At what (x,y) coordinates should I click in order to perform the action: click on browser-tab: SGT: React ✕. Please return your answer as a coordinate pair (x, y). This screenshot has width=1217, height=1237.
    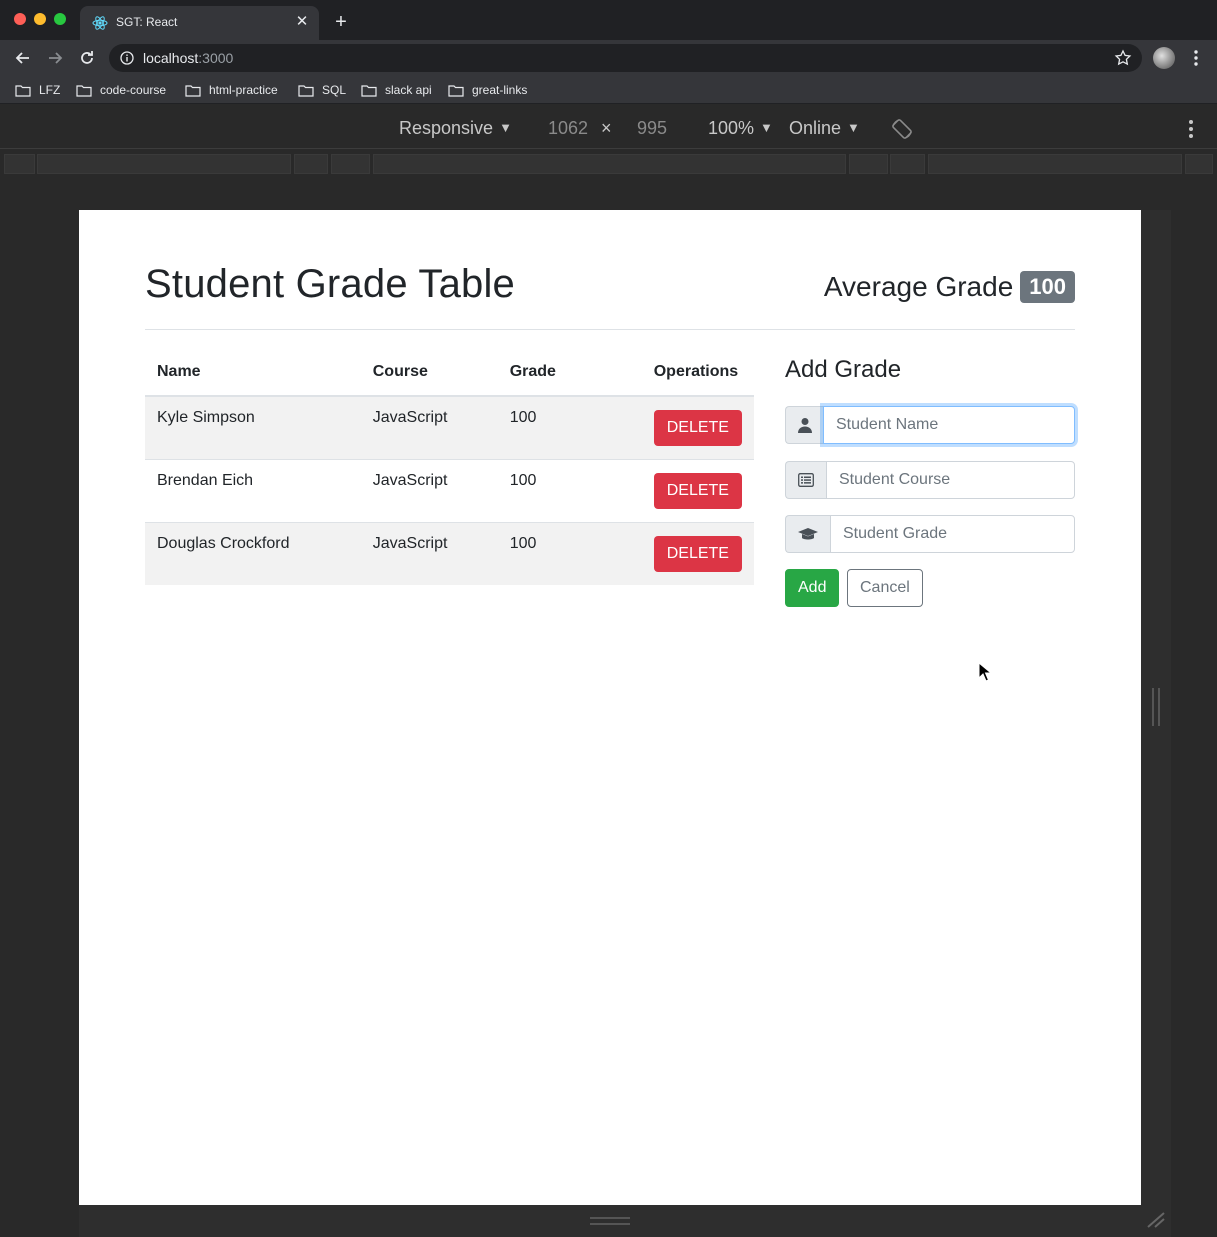
    Looking at the image, I should click on (199, 23).